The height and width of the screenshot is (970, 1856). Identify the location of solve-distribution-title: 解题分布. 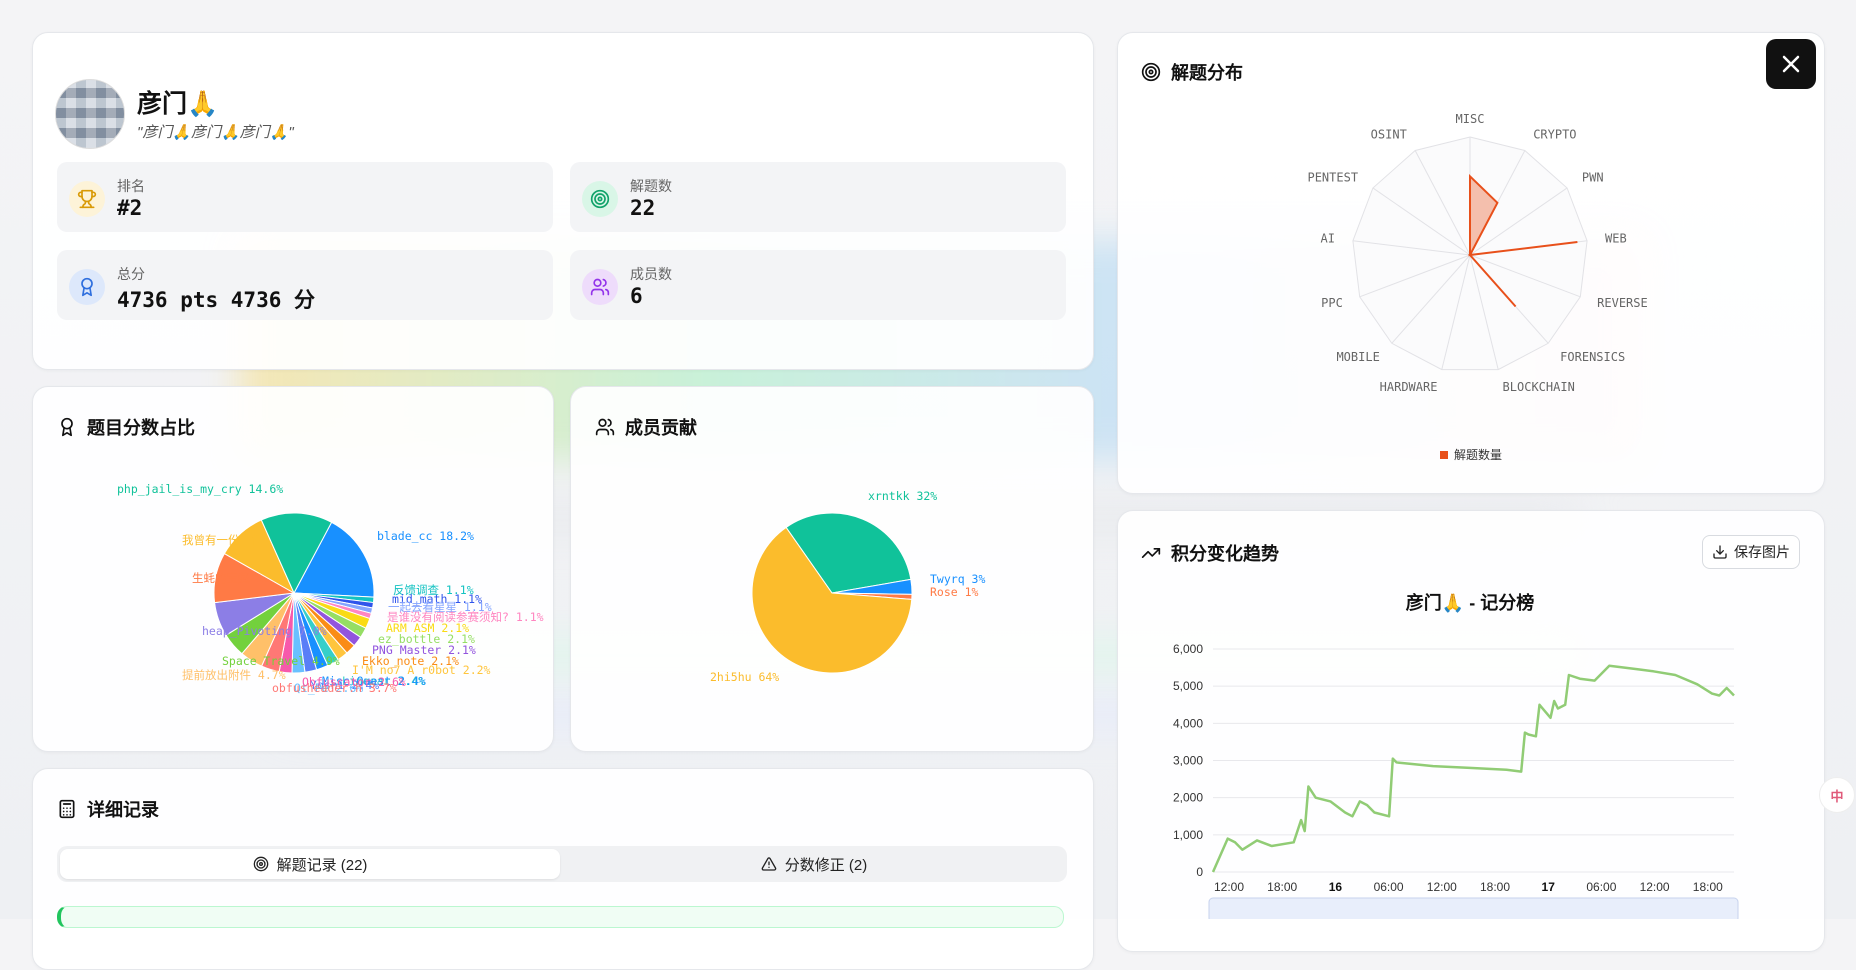
(1192, 72).